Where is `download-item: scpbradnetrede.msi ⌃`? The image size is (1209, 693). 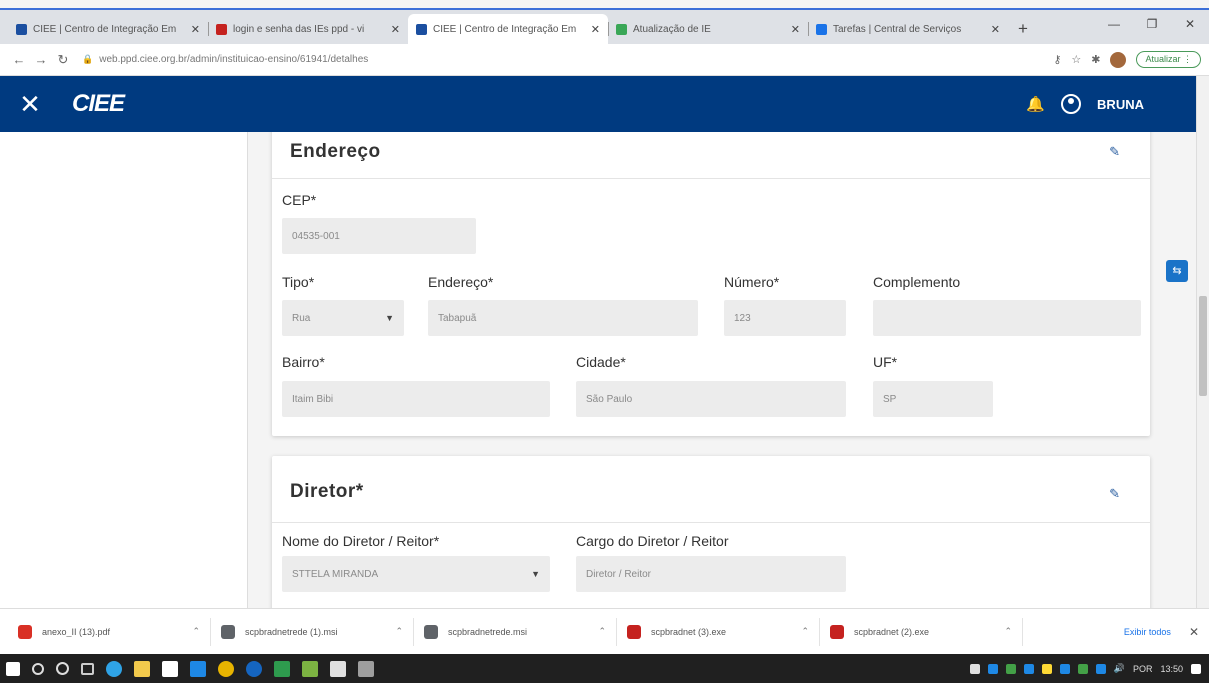
download-item: scpbradnetrede.msi ⌃ is located at coordinates (515, 631).